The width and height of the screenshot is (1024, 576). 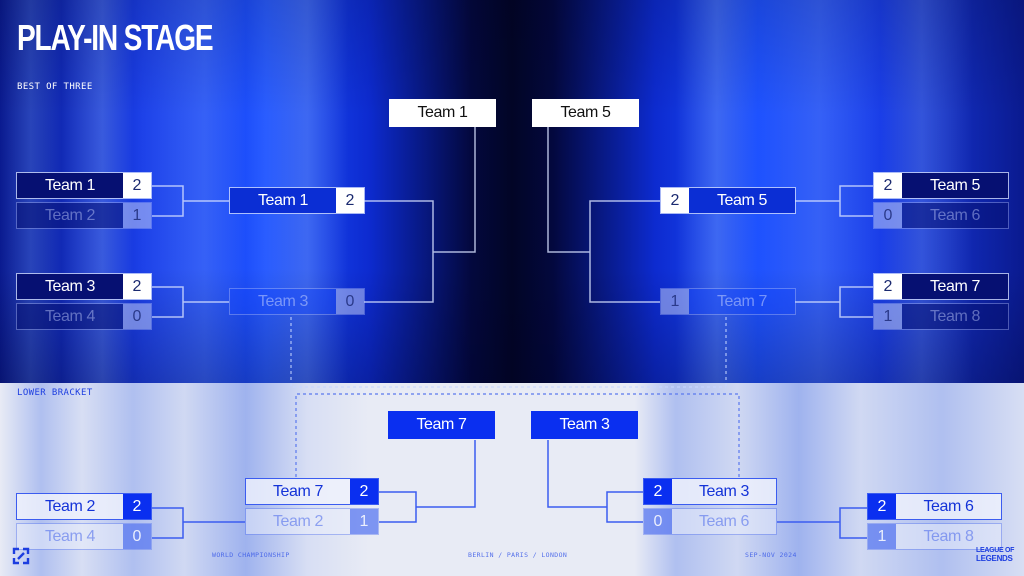 I want to click on match-upper-right-r2-b: 1 Team 7, so click(x=728, y=303).